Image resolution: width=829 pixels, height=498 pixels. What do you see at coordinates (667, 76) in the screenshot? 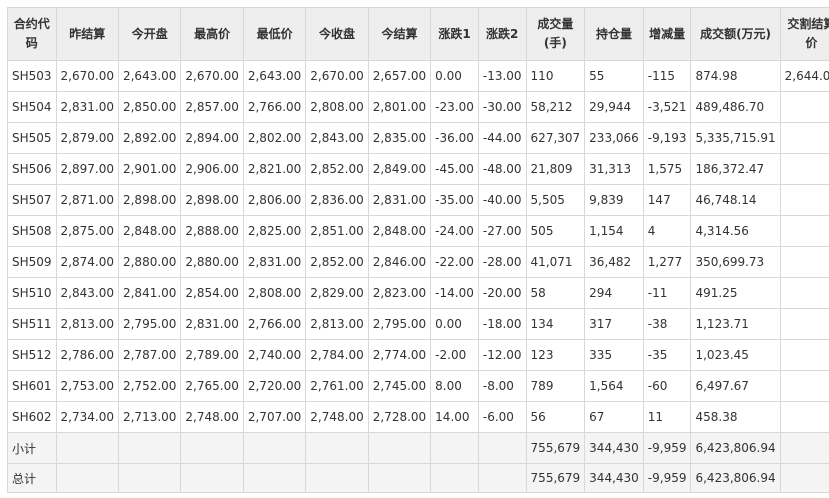
I see `table-cell: -115` at bounding box center [667, 76].